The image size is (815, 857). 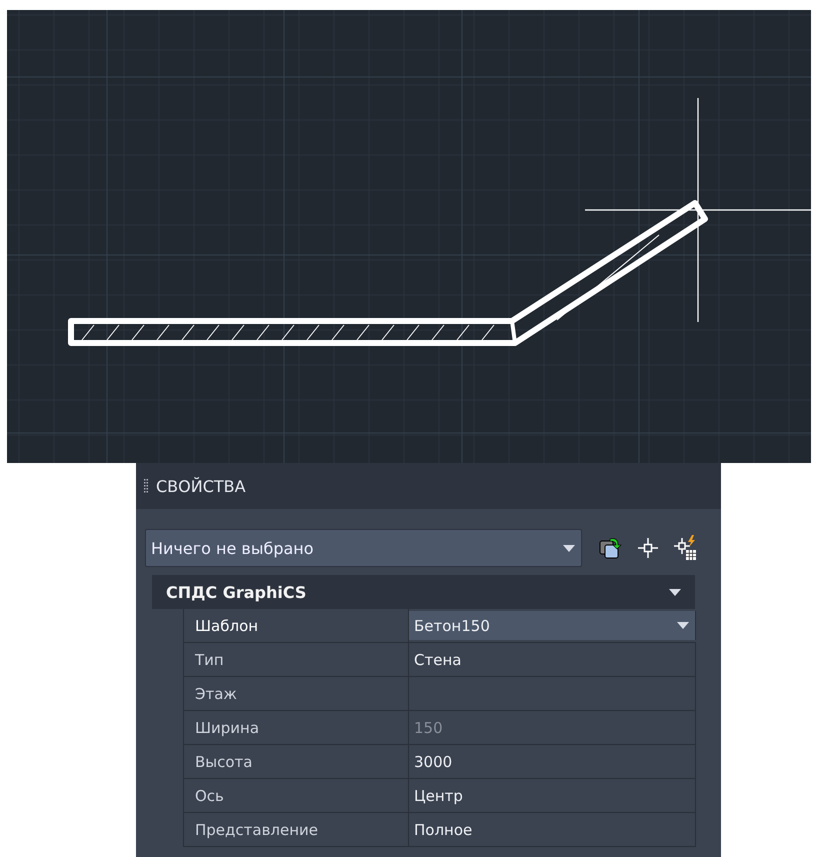 I want to click on property-value: 3000, so click(x=552, y=761).